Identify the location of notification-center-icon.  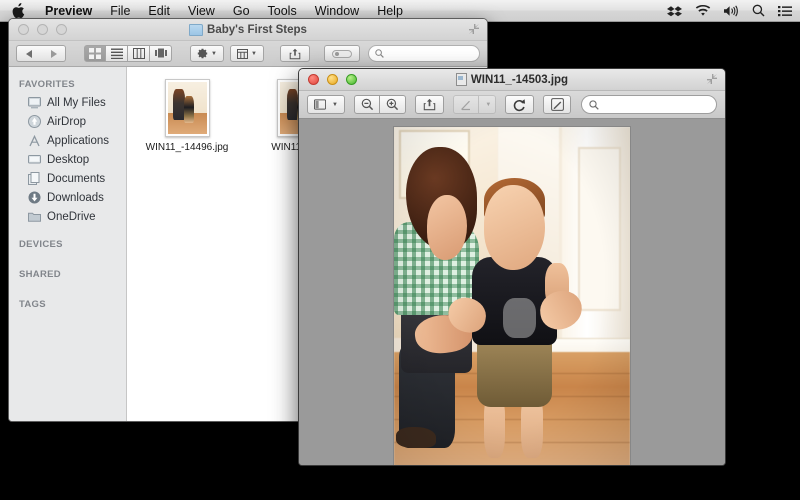
(785, 11).